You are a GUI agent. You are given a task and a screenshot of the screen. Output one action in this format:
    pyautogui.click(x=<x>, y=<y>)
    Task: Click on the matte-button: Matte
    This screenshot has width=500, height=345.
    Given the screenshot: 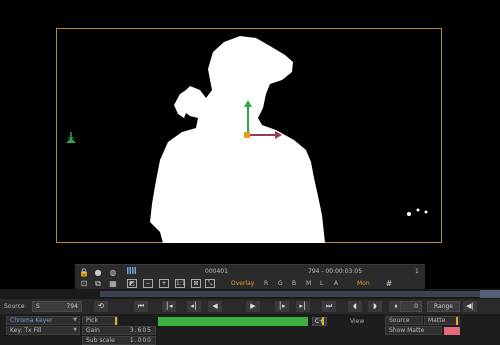 What is the action you would take?
    pyautogui.click(x=442, y=320)
    